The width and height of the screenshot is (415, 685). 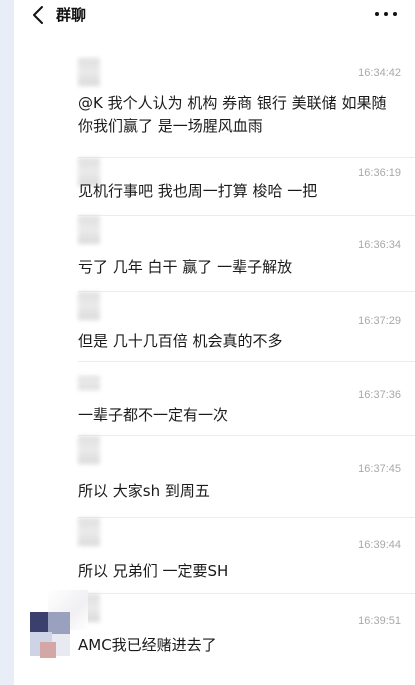 What do you see at coordinates (379, 321) in the screenshot?
I see `message-timestamp: 16:37:29` at bounding box center [379, 321].